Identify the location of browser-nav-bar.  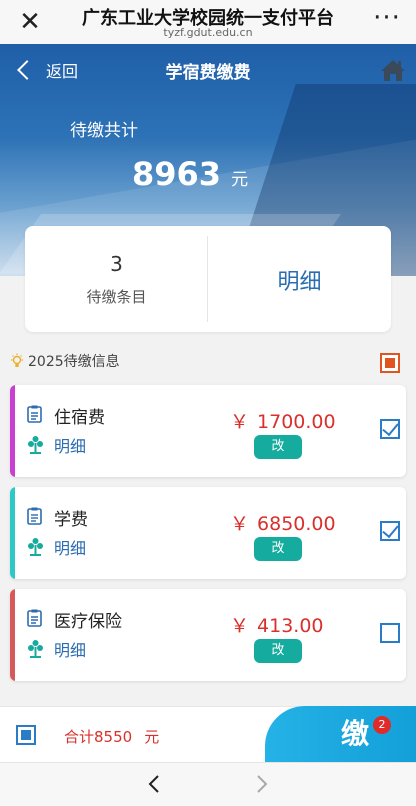
(208, 784).